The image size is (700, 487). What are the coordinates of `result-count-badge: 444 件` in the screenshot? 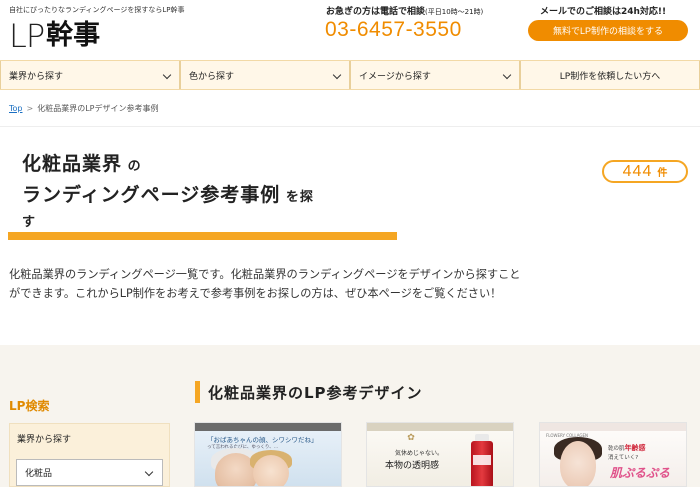 It's located at (645, 171).